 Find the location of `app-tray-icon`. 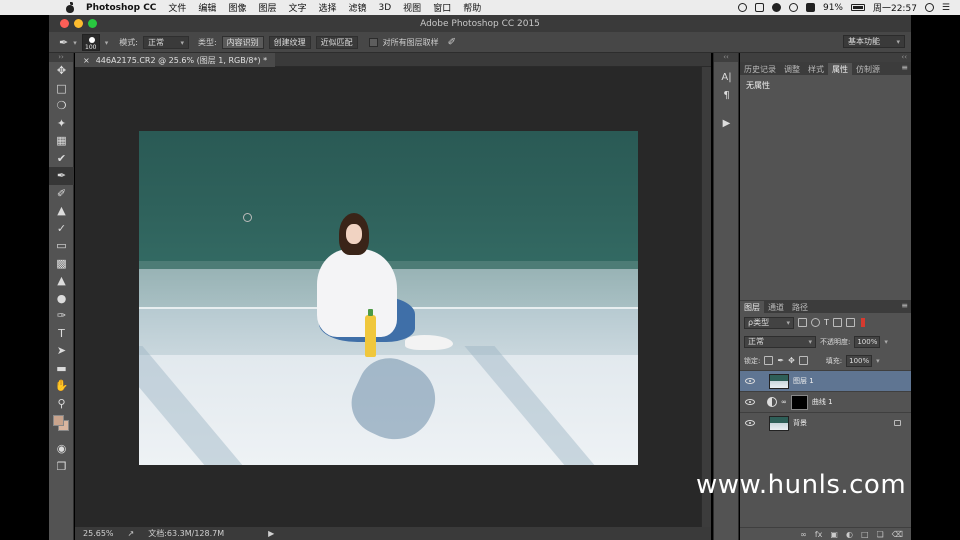

app-tray-icon is located at coordinates (810, 7).